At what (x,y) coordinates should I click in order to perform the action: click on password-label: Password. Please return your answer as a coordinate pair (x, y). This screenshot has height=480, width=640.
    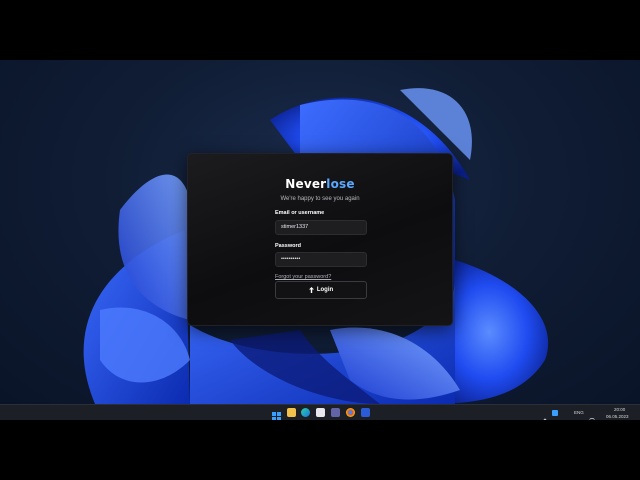
    Looking at the image, I should click on (288, 246).